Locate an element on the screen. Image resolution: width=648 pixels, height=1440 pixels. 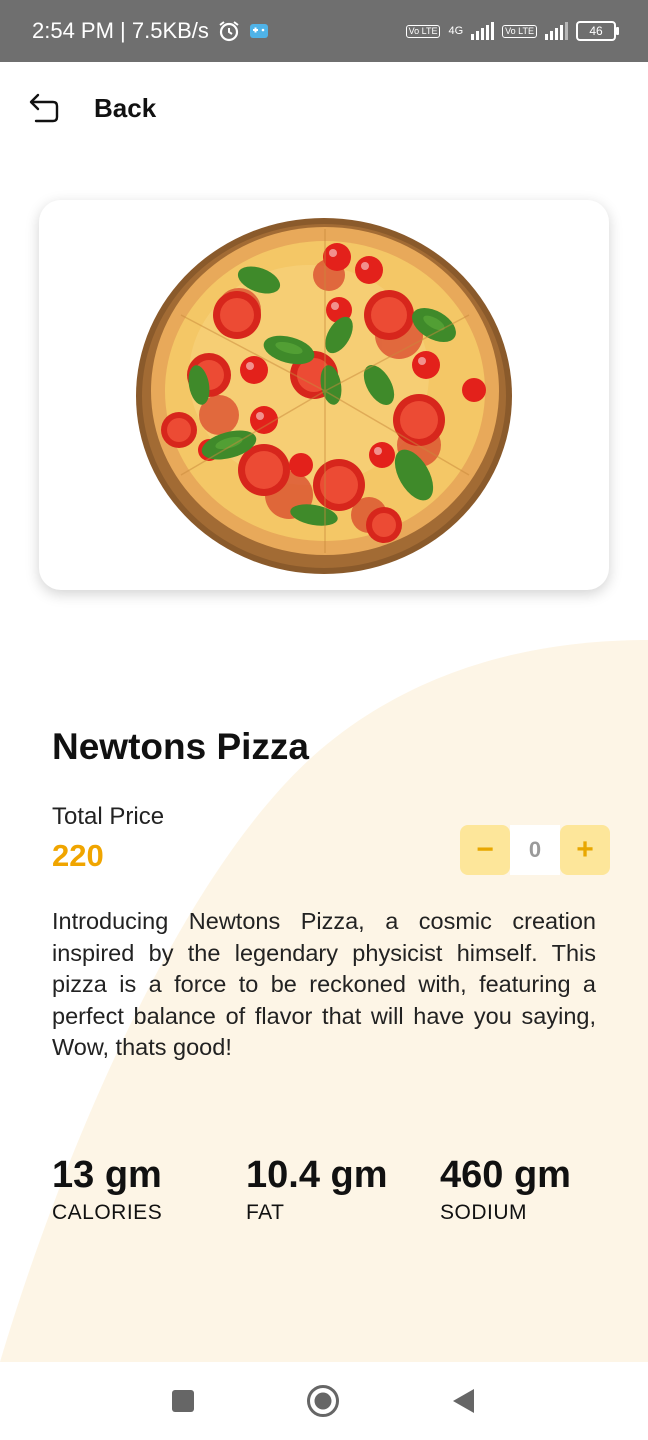
home-button is located at coordinates (323, 1401).